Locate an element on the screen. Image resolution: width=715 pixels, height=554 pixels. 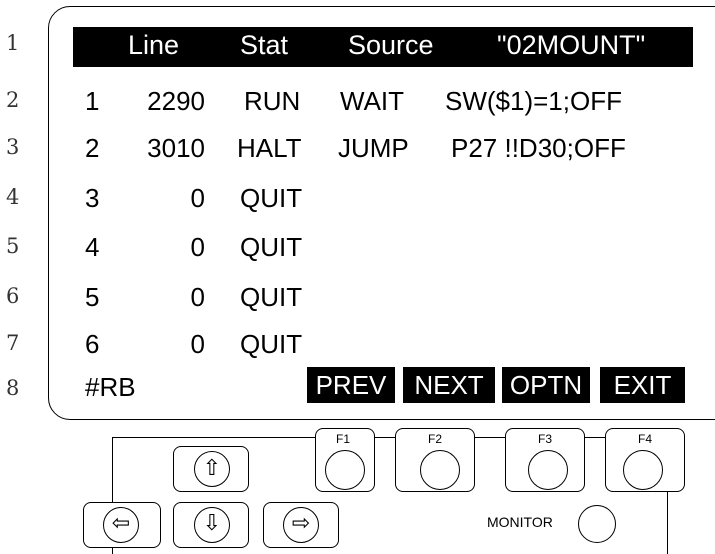
line-number: 8 is located at coordinates (13, 388).